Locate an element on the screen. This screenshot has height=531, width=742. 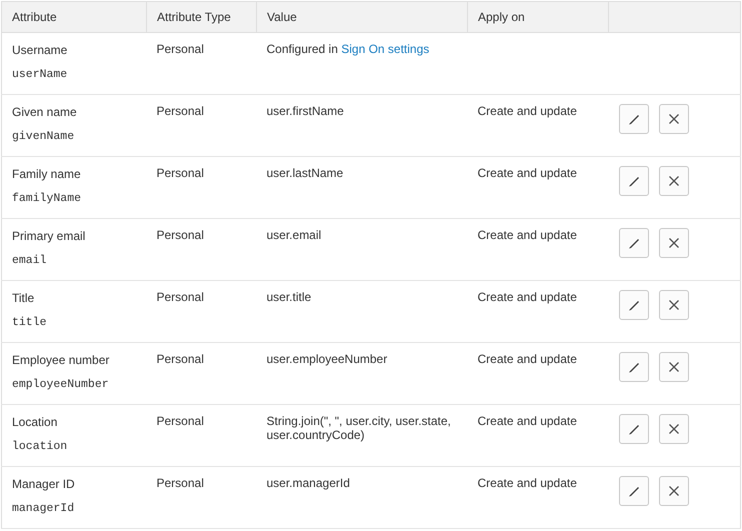
attribute-name: Title is located at coordinates (24, 298).